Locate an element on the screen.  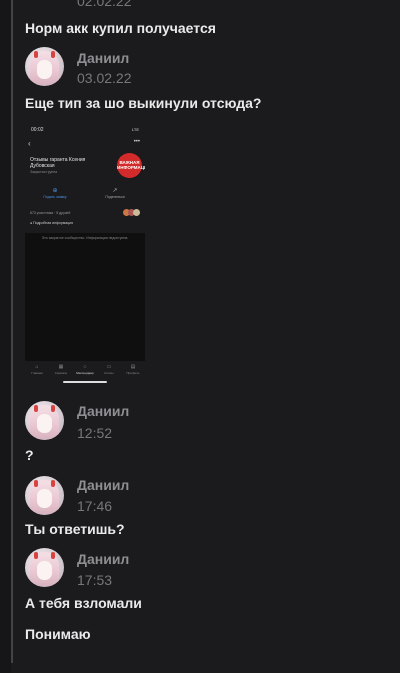
chevron-left-icon: ‹ is located at coordinates (29, 143).